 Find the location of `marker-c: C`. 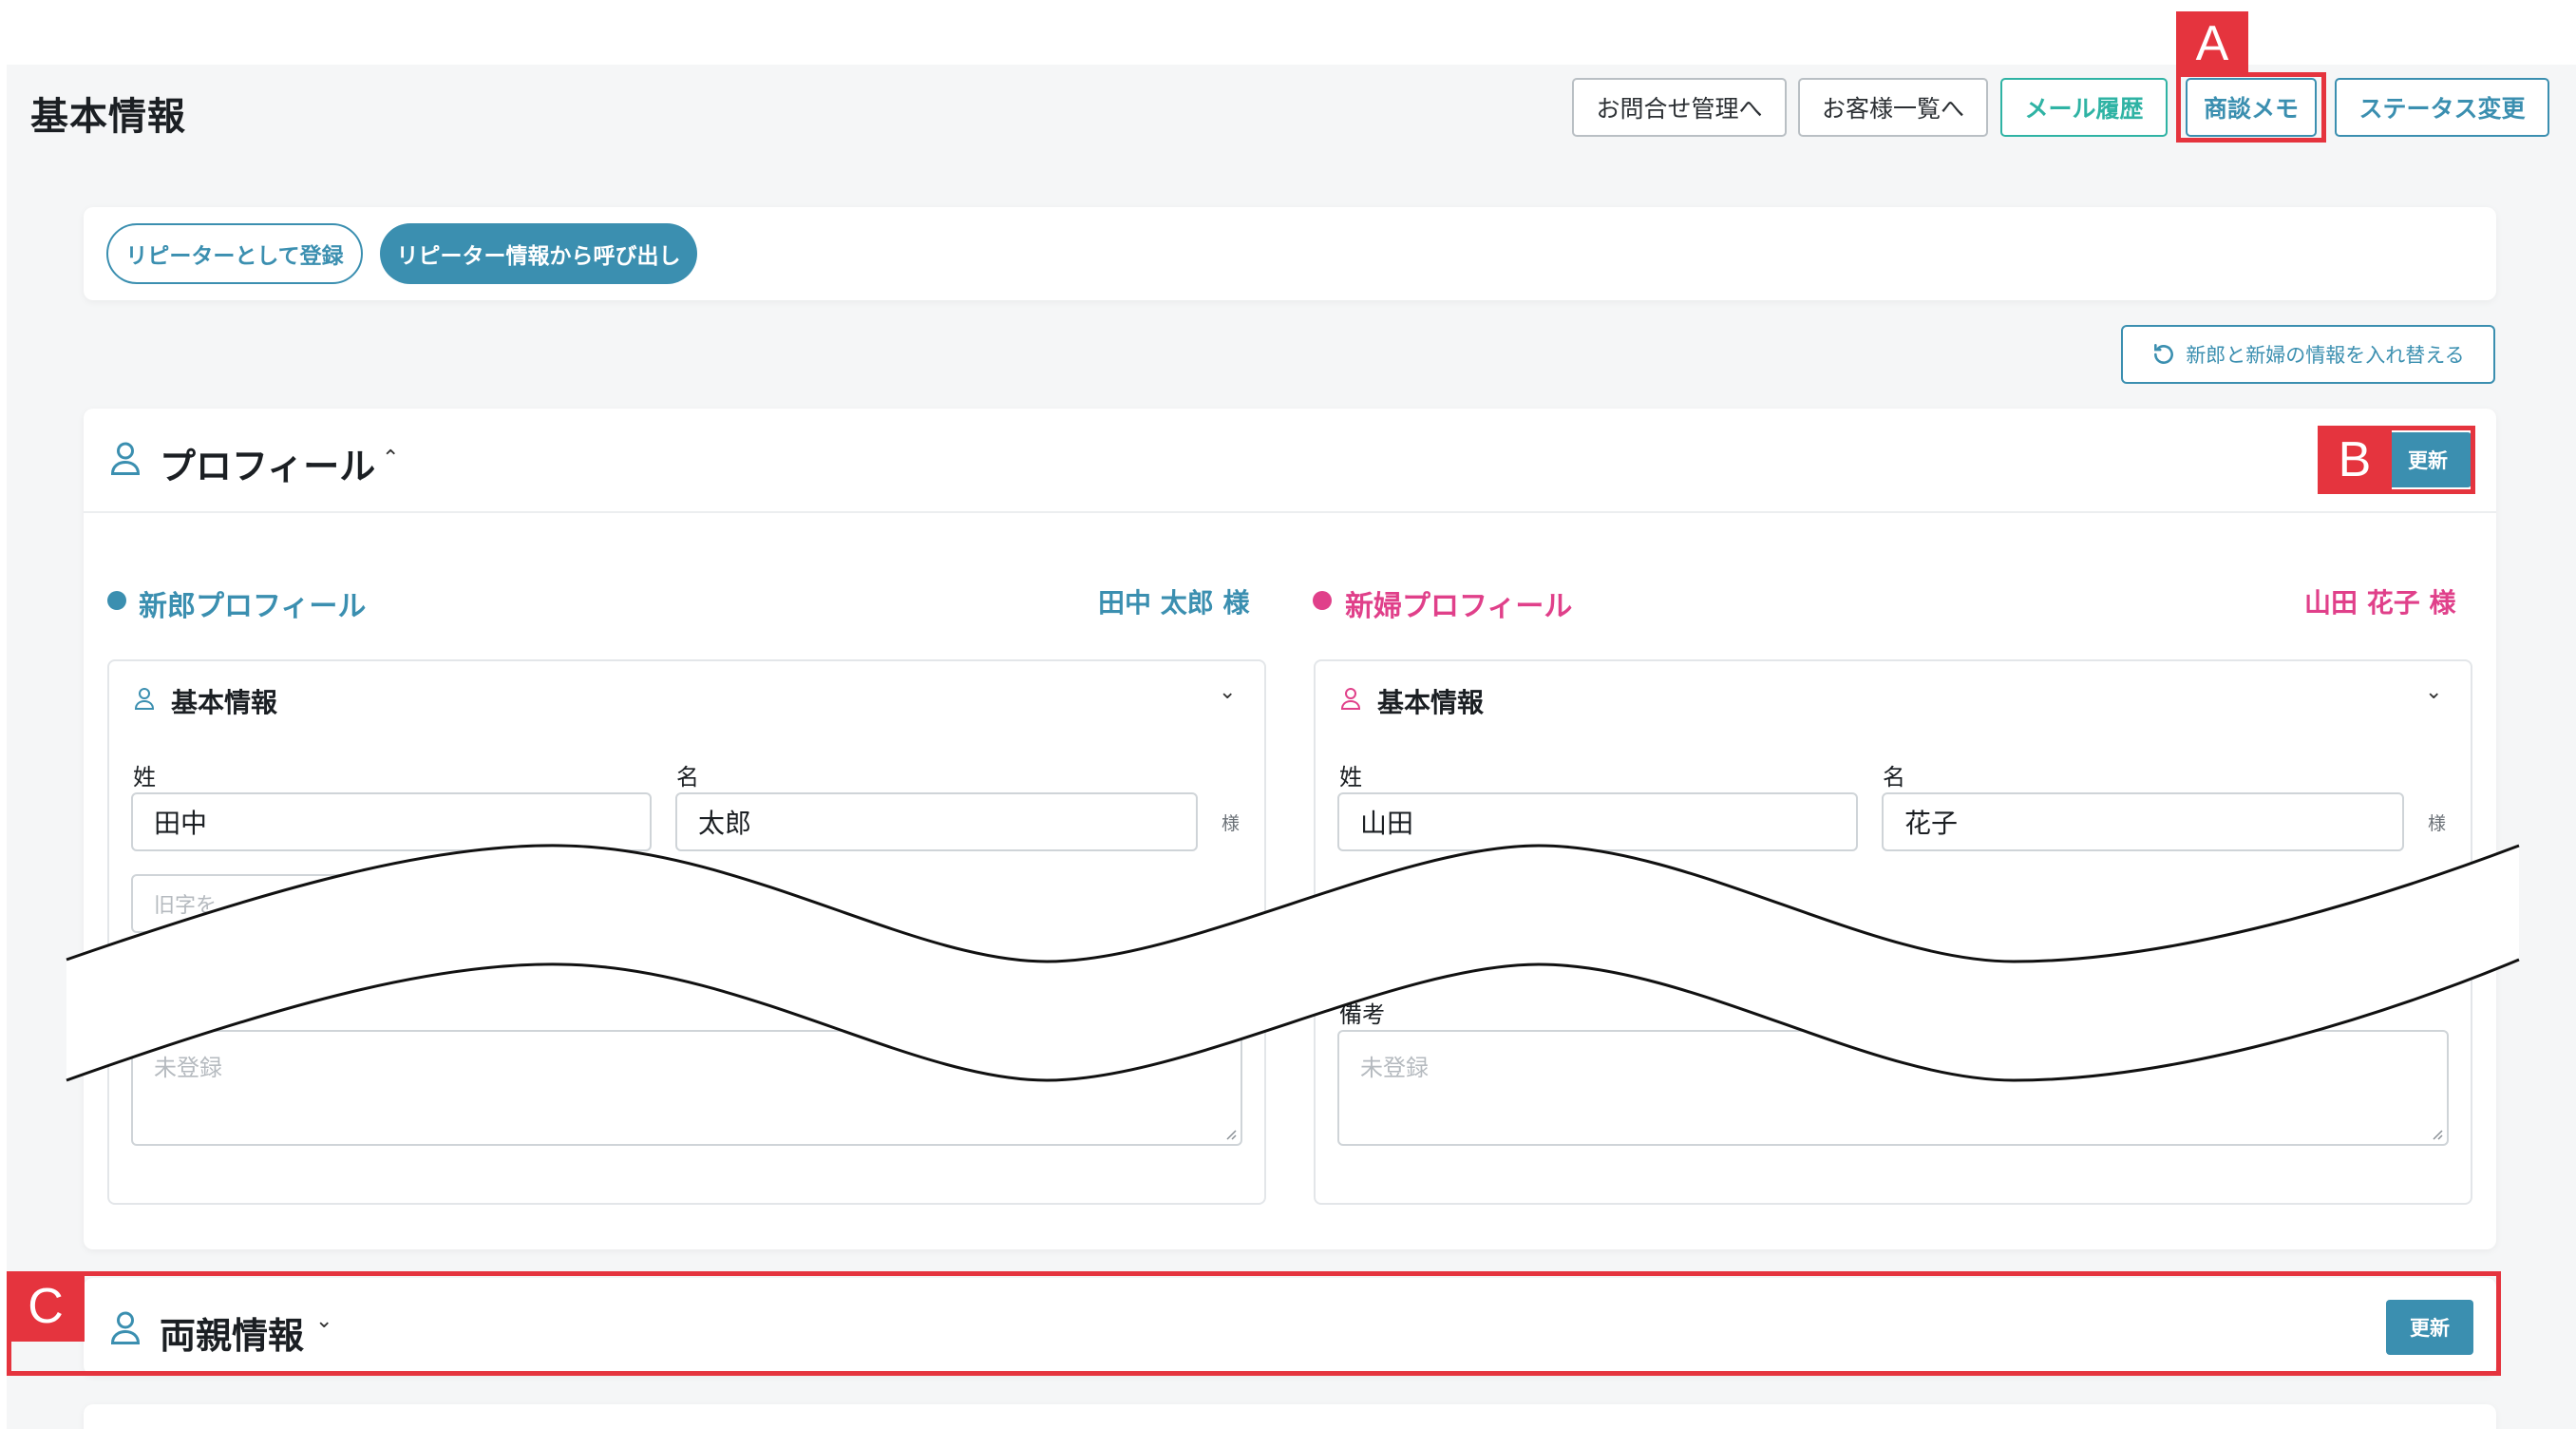

marker-c: C is located at coordinates (46, 1306).